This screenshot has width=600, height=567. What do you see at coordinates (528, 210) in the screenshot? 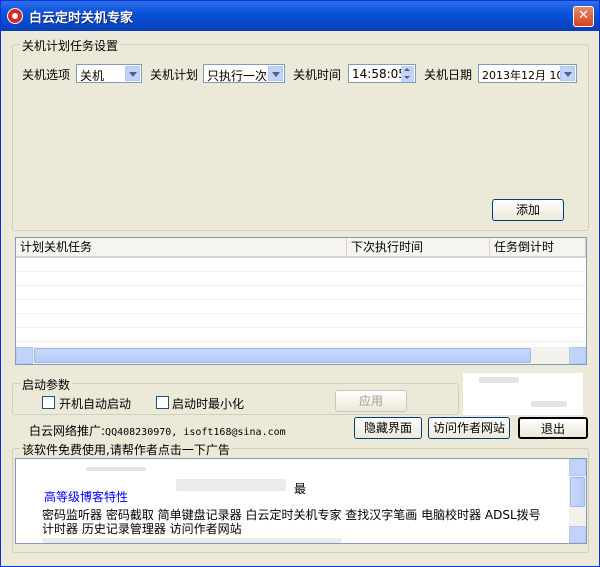
I see `add-button: 添加` at bounding box center [528, 210].